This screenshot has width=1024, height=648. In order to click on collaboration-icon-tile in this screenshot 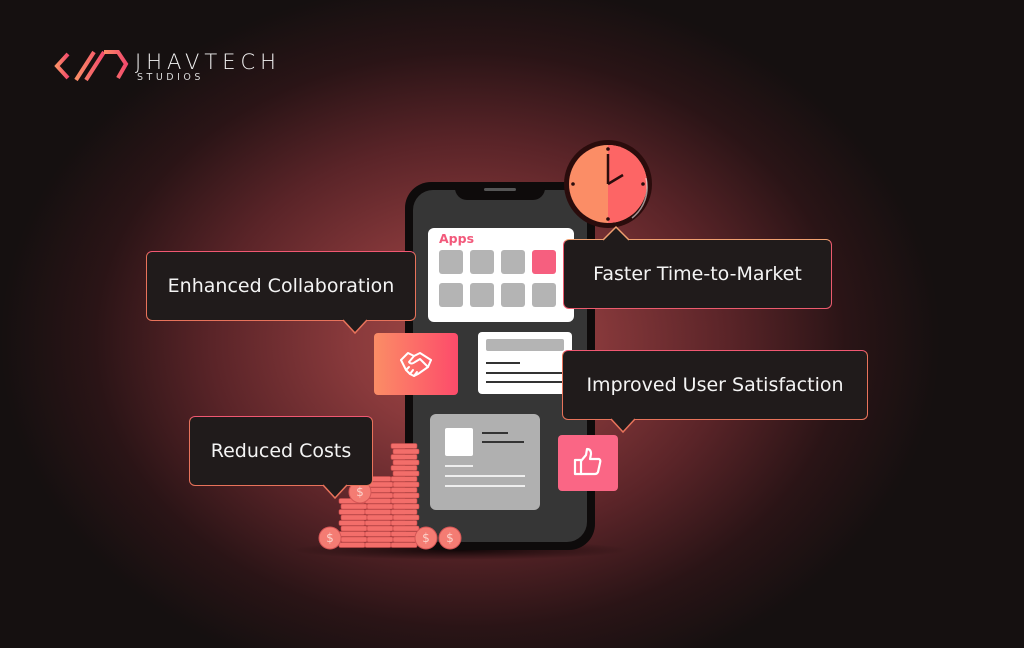, I will do `click(416, 364)`.